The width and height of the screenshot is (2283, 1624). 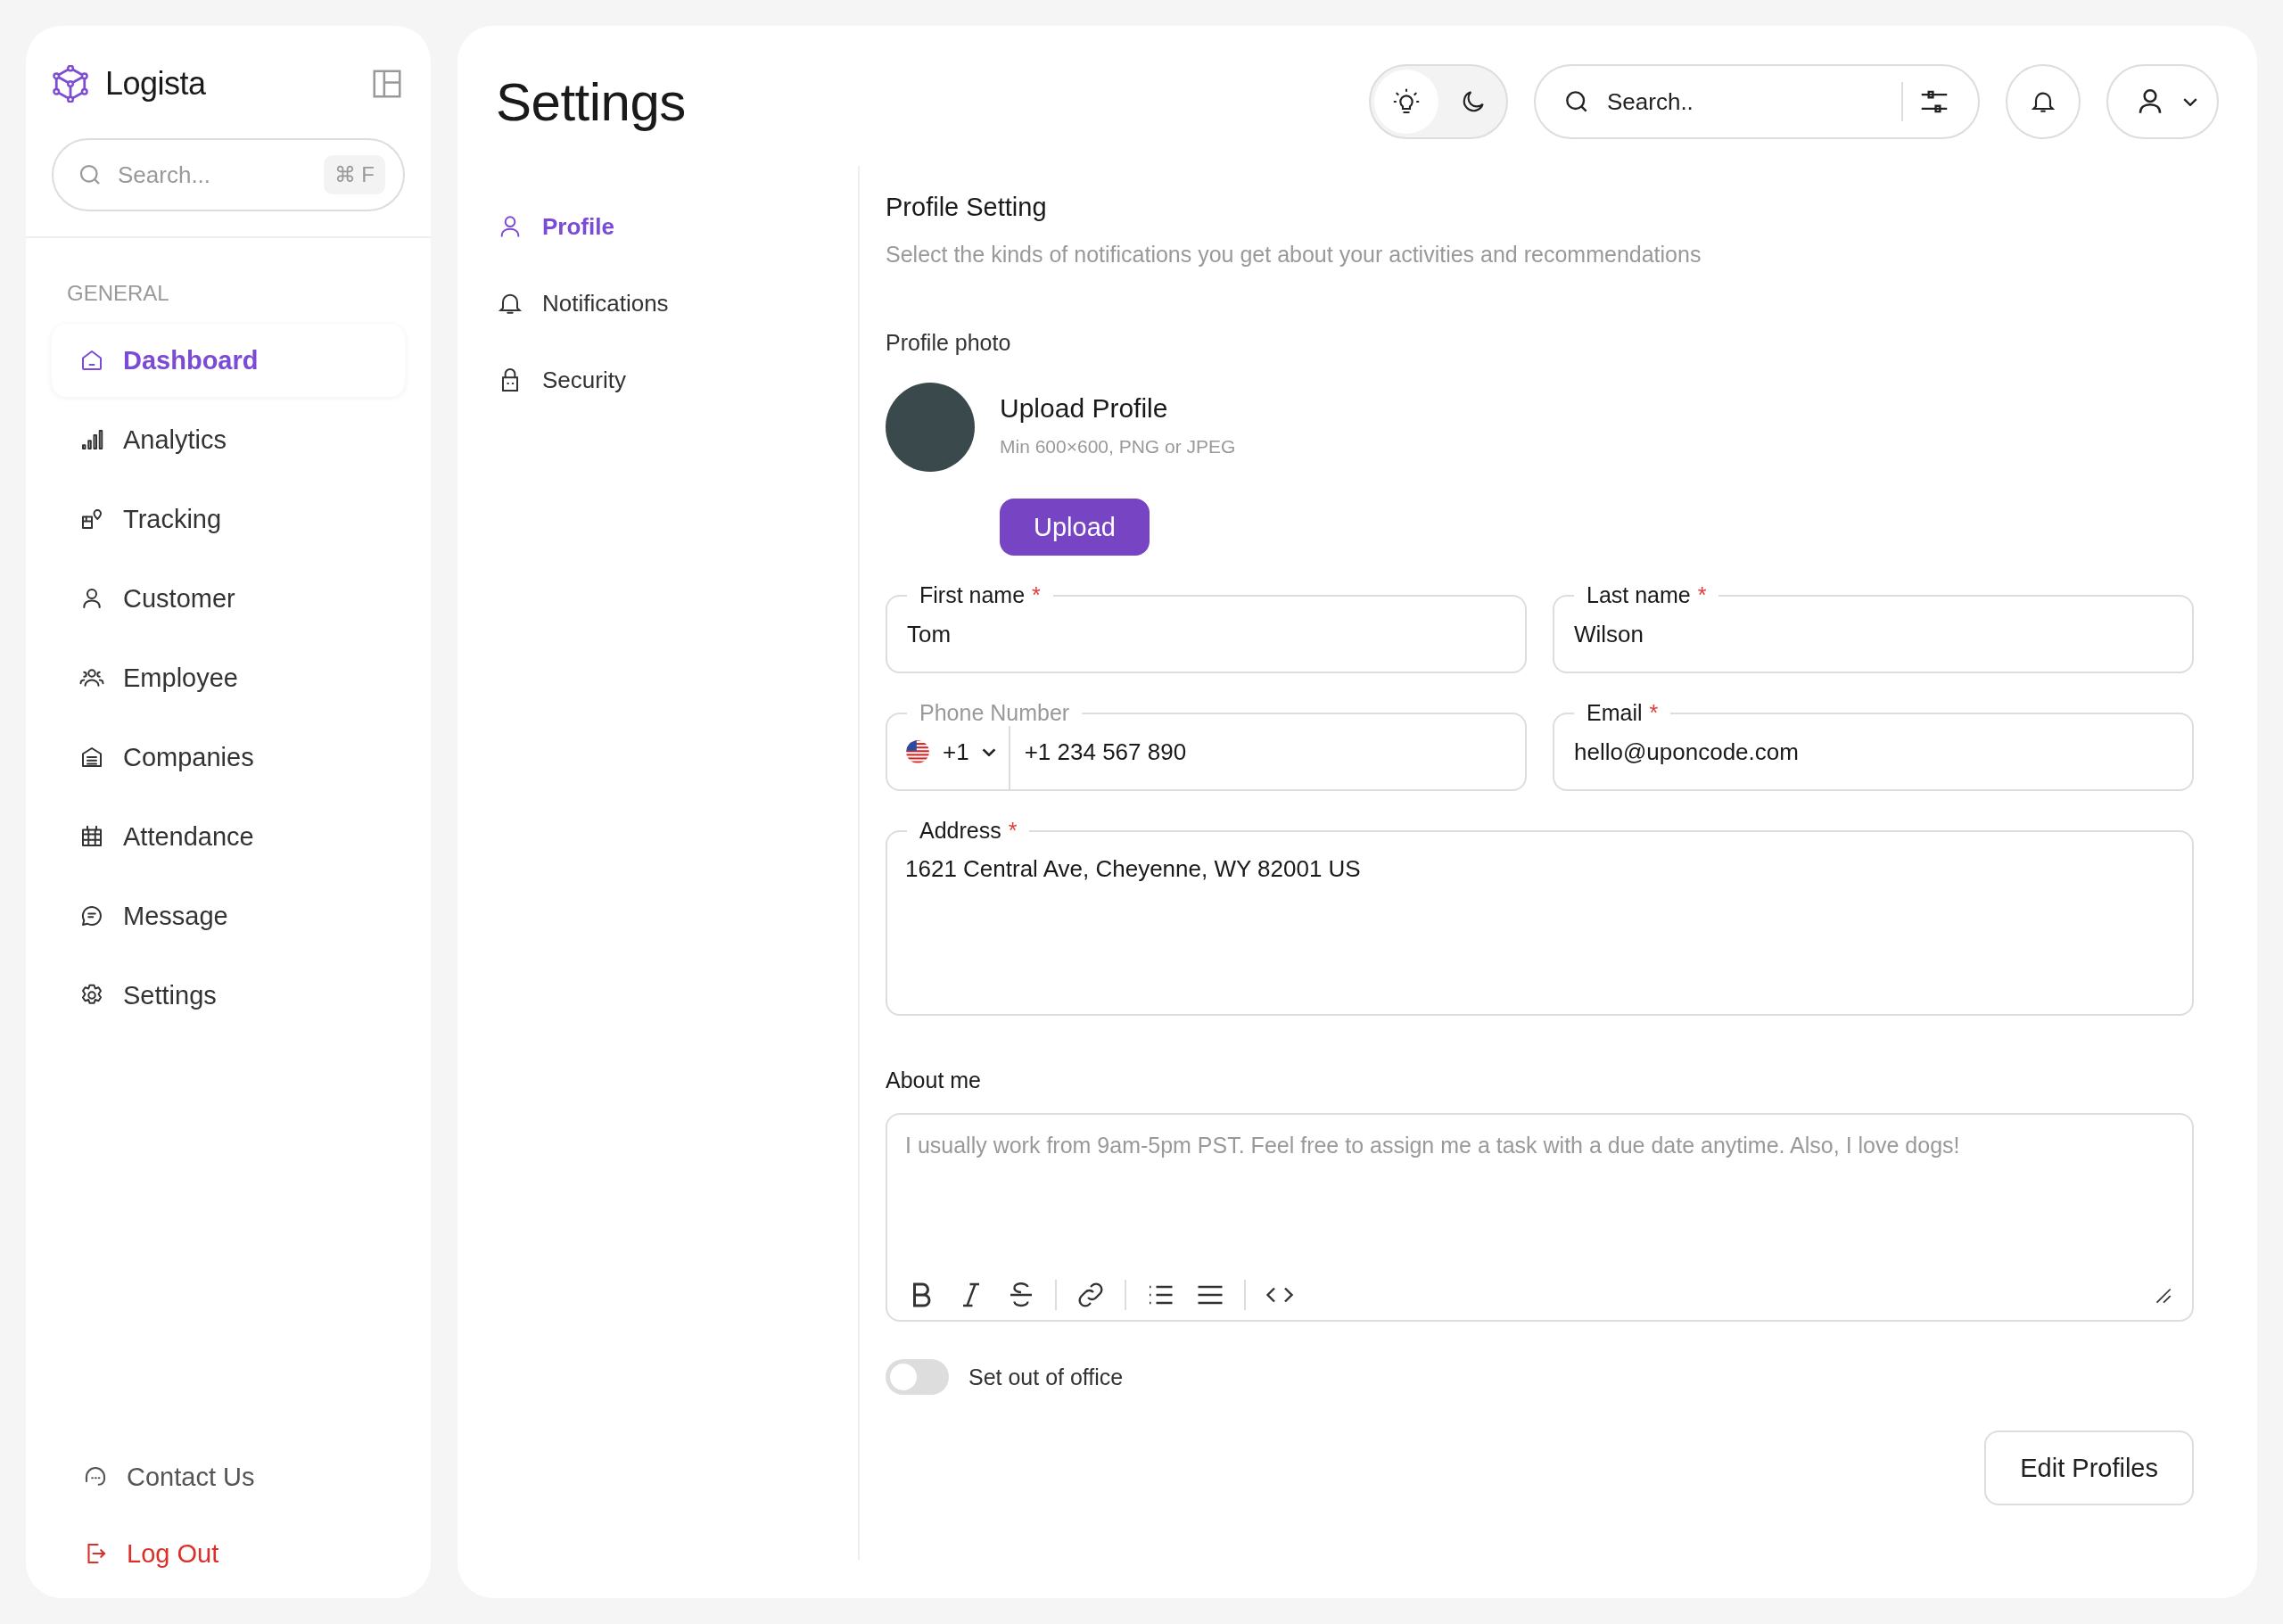 What do you see at coordinates (135, 1554) in the screenshot?
I see `logout-link: Log Out` at bounding box center [135, 1554].